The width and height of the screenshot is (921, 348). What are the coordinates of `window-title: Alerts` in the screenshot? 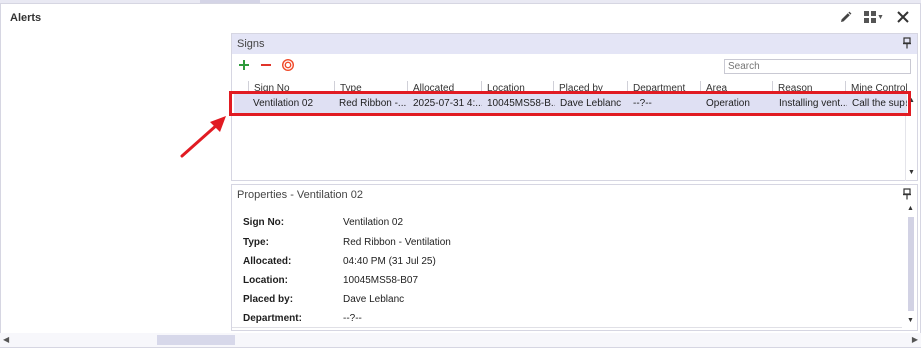 It's located at (26, 18).